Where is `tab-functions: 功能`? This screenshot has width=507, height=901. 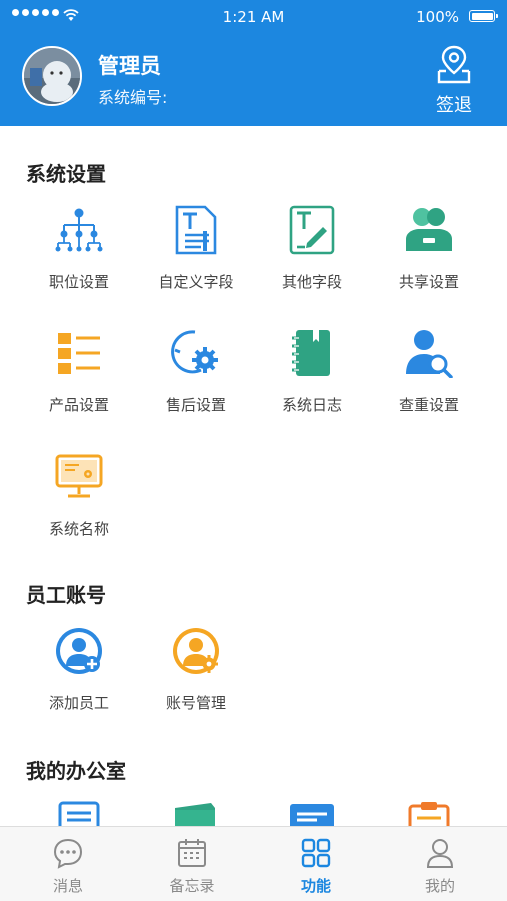
tab-functions: 功能 is located at coordinates (316, 866).